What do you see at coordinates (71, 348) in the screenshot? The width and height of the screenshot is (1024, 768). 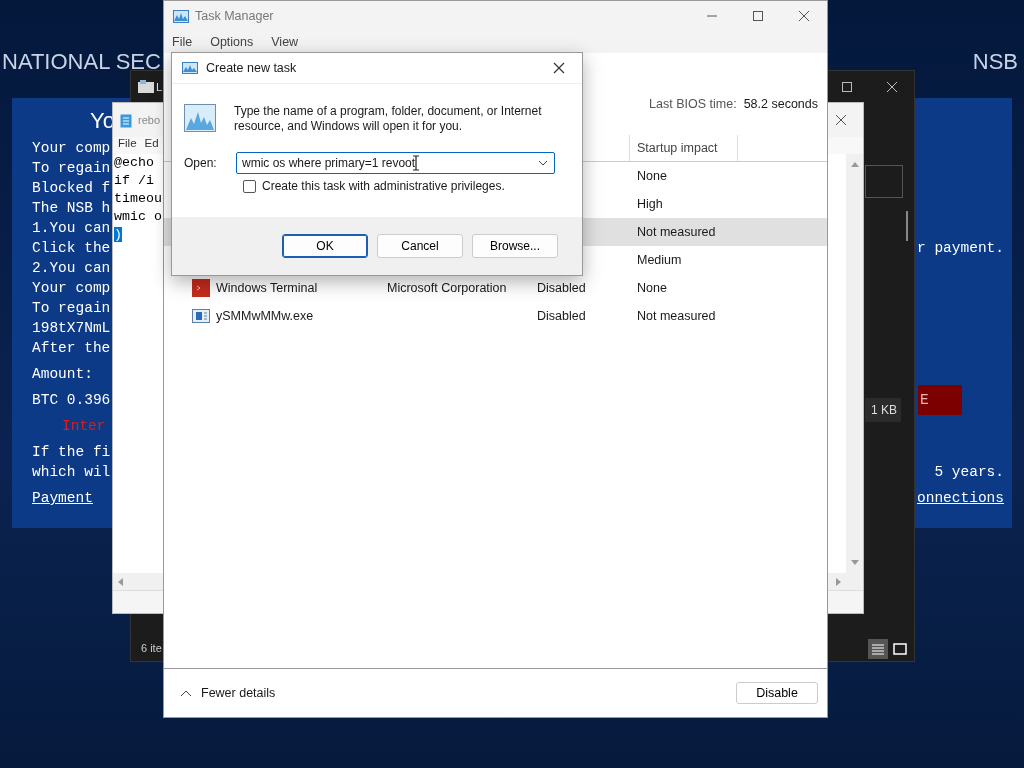 I see `note-text: After the` at bounding box center [71, 348].